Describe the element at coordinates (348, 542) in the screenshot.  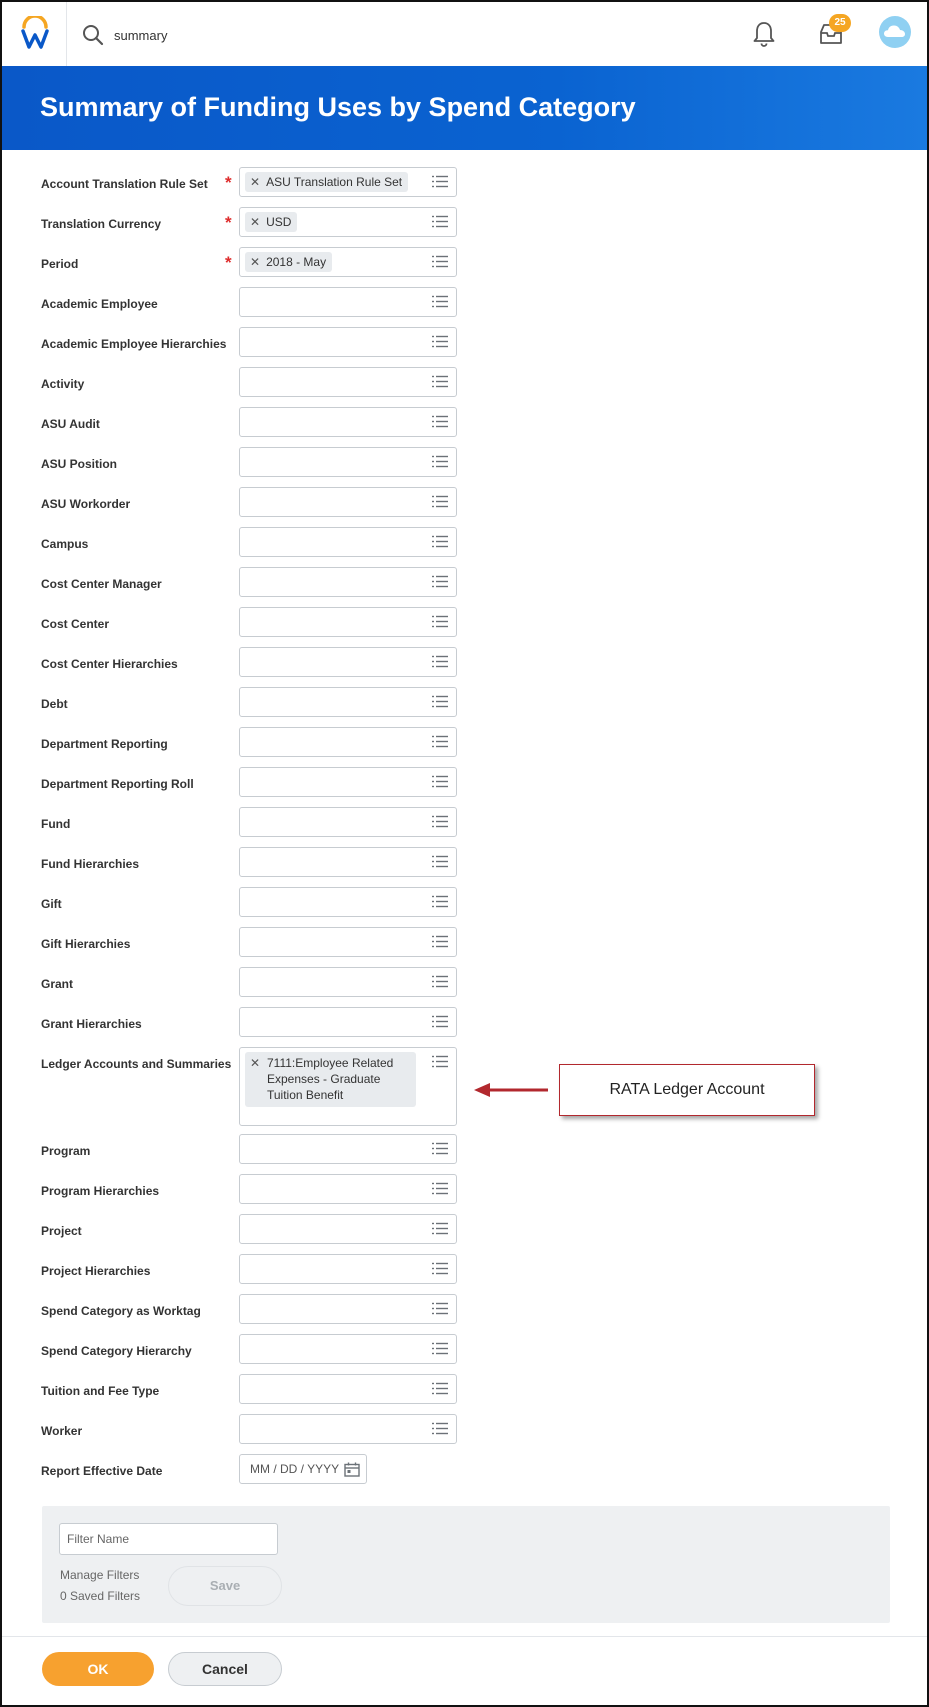
I see `campus-field` at that location.